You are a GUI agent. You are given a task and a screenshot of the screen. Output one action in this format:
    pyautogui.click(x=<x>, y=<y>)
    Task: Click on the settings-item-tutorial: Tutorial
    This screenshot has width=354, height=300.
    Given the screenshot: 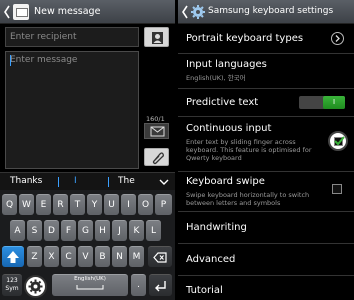 What is the action you would take?
    pyautogui.click(x=266, y=288)
    